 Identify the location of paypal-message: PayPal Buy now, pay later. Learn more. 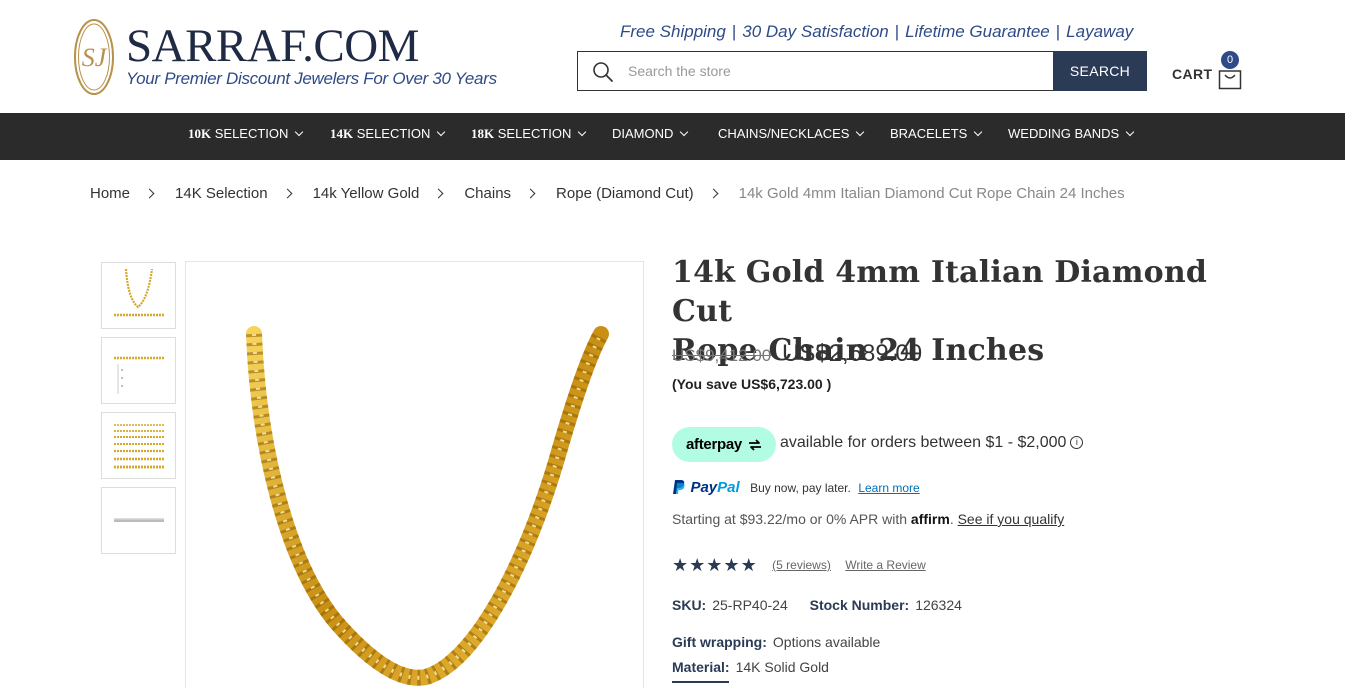
(796, 489).